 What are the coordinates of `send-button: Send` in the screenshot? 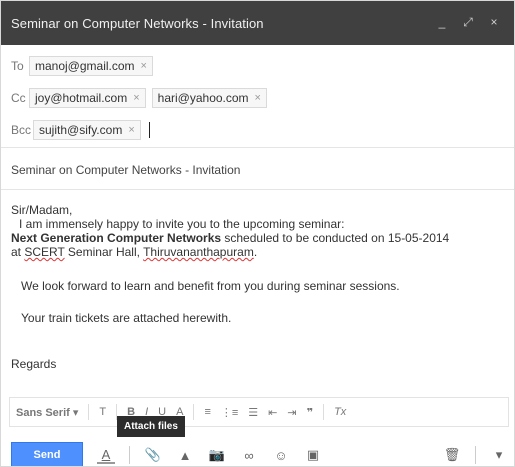 It's located at (47, 454).